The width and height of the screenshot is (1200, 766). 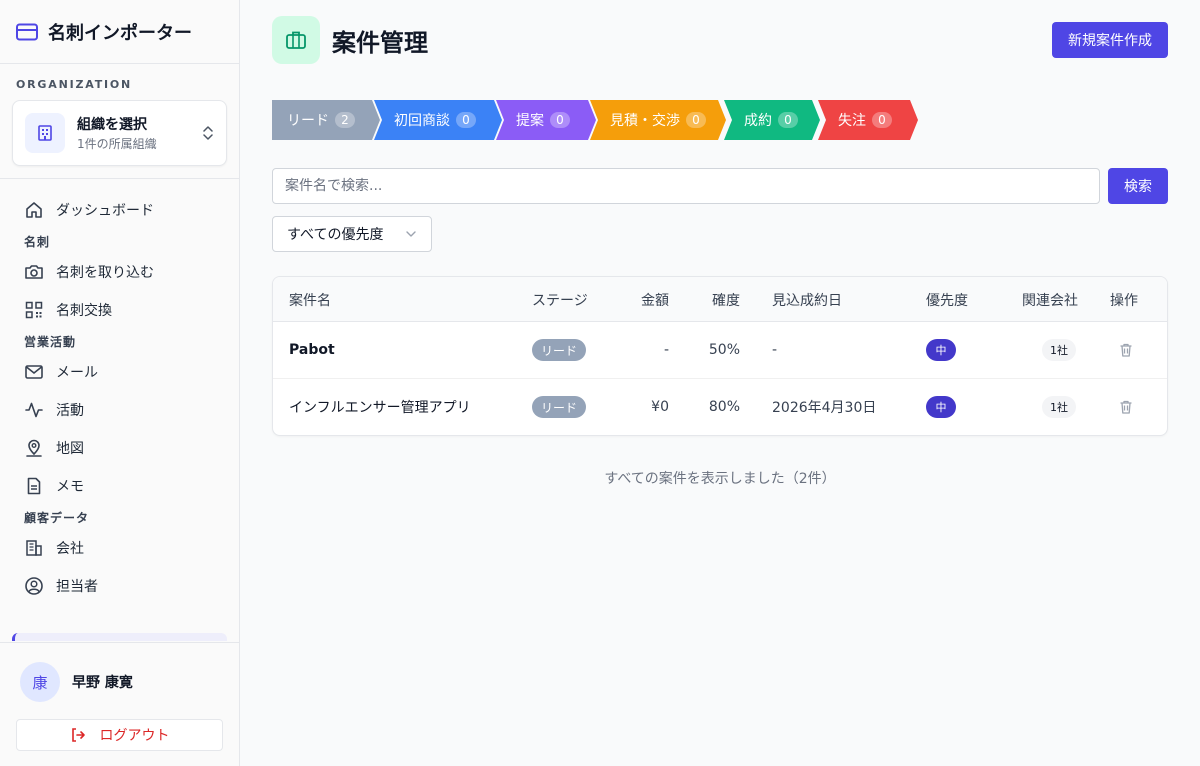 What do you see at coordinates (112, 125) in the screenshot?
I see `organization-selector-title: 組織を選択` at bounding box center [112, 125].